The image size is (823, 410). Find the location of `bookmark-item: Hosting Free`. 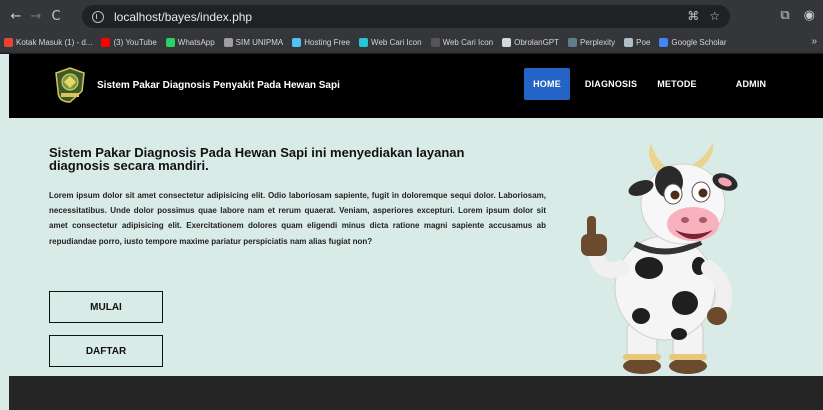

bookmark-item: Hosting Free is located at coordinates (321, 42).